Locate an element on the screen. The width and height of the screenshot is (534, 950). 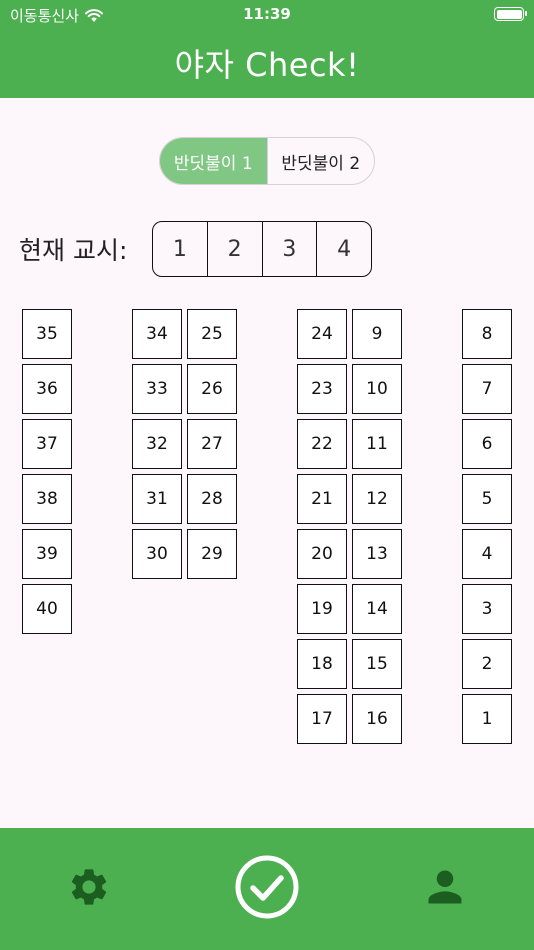
seat-25: 25 is located at coordinates (212, 334).